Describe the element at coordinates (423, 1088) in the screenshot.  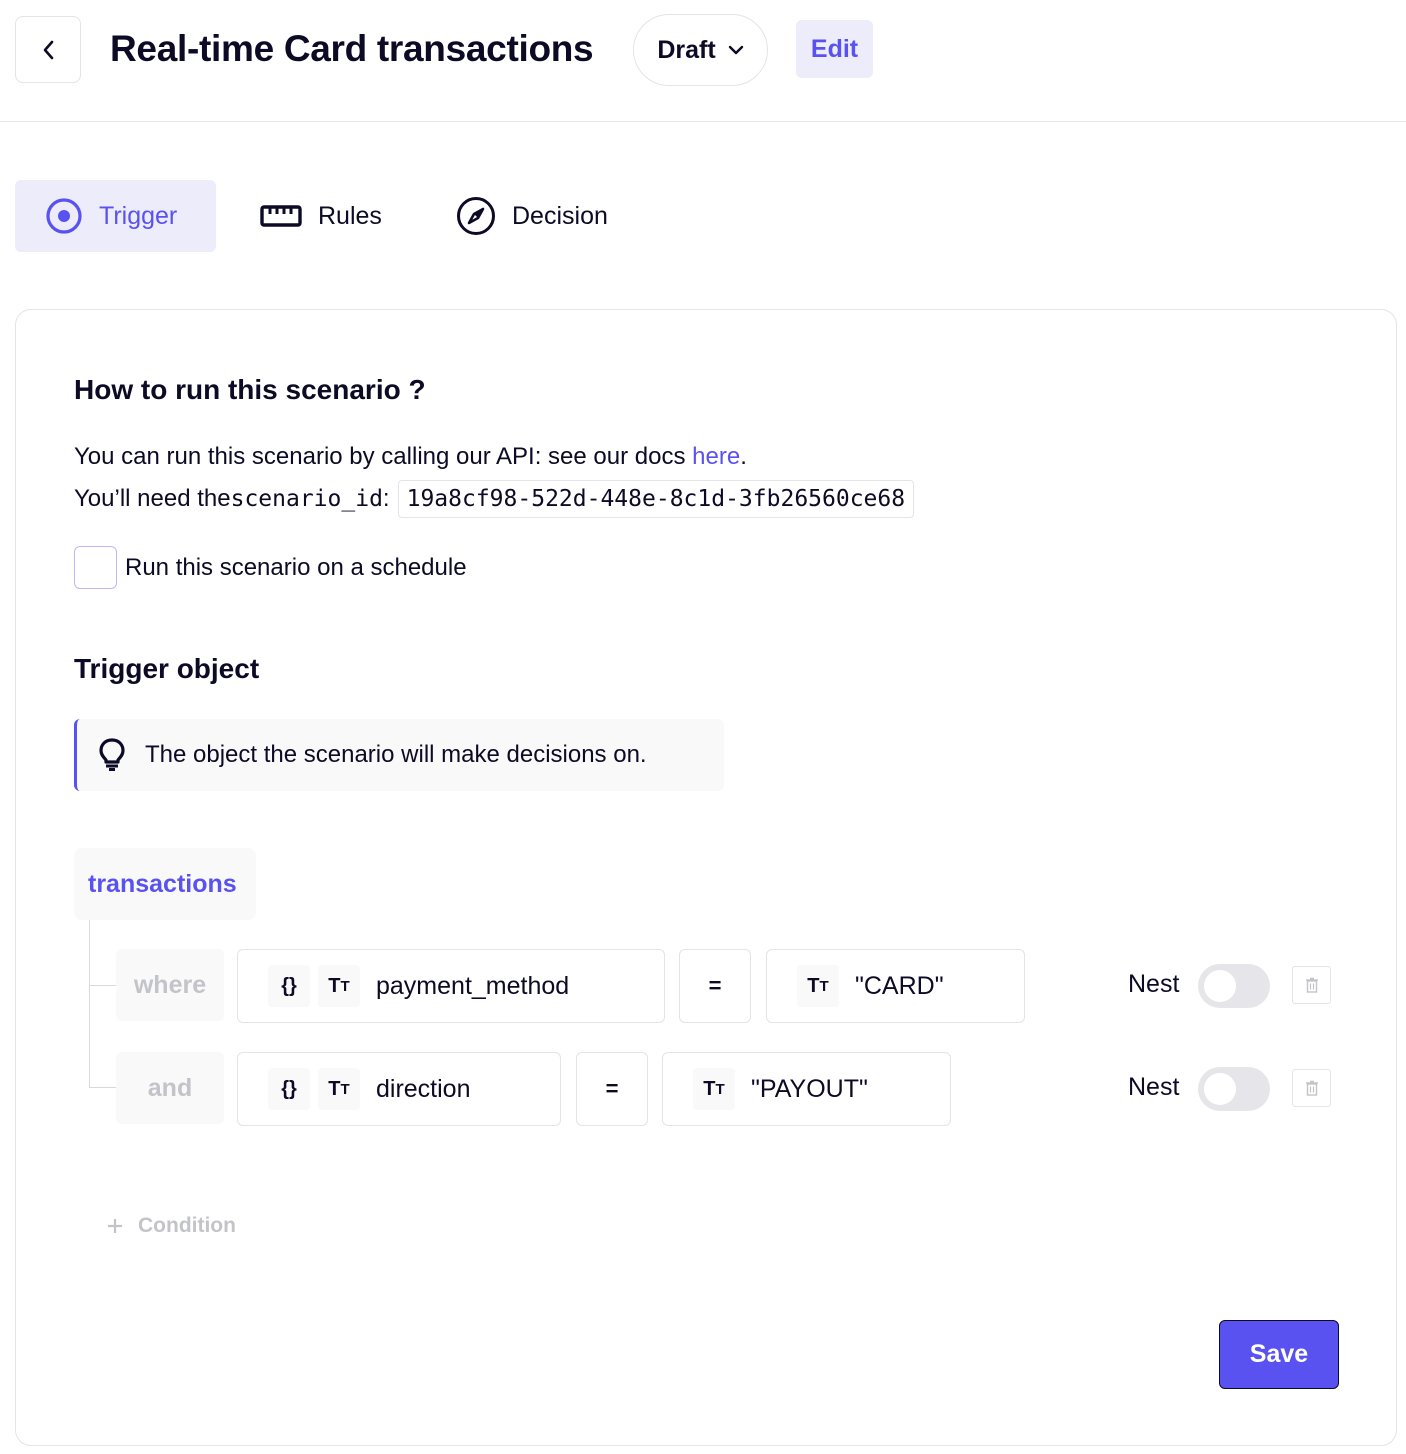
I see `condition-field-name: direction` at that location.